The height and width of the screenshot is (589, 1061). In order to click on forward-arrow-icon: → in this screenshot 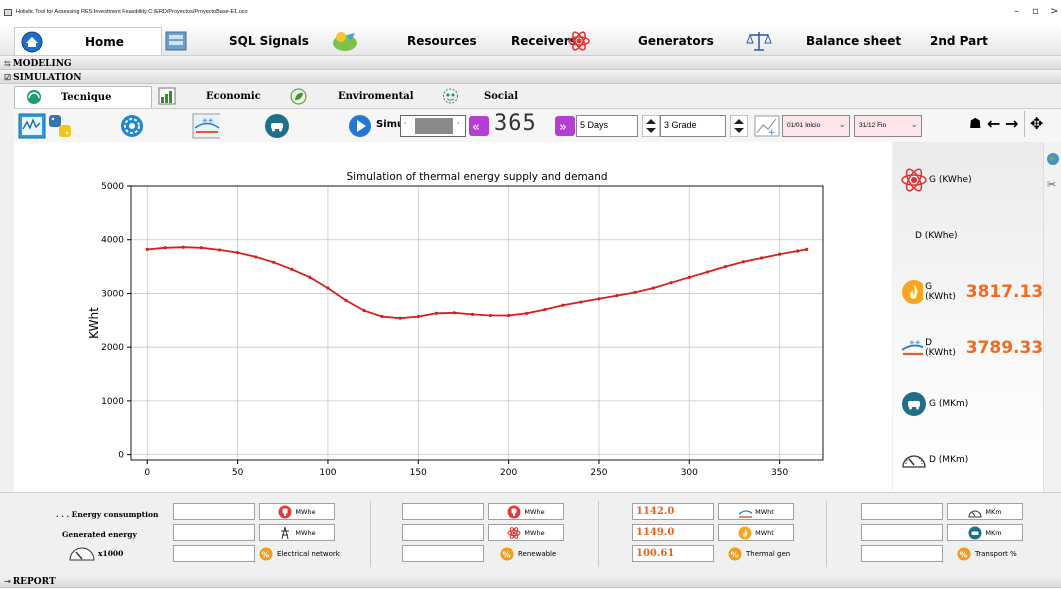, I will do `click(1011, 123)`.